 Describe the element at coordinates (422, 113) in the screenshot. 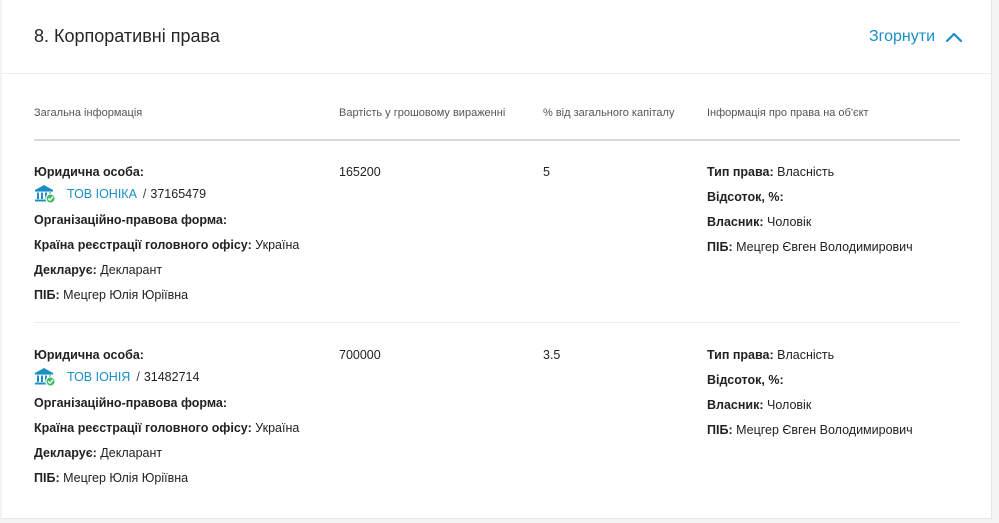

I see `column-header-value: Вартість у грошовому вираженні` at that location.